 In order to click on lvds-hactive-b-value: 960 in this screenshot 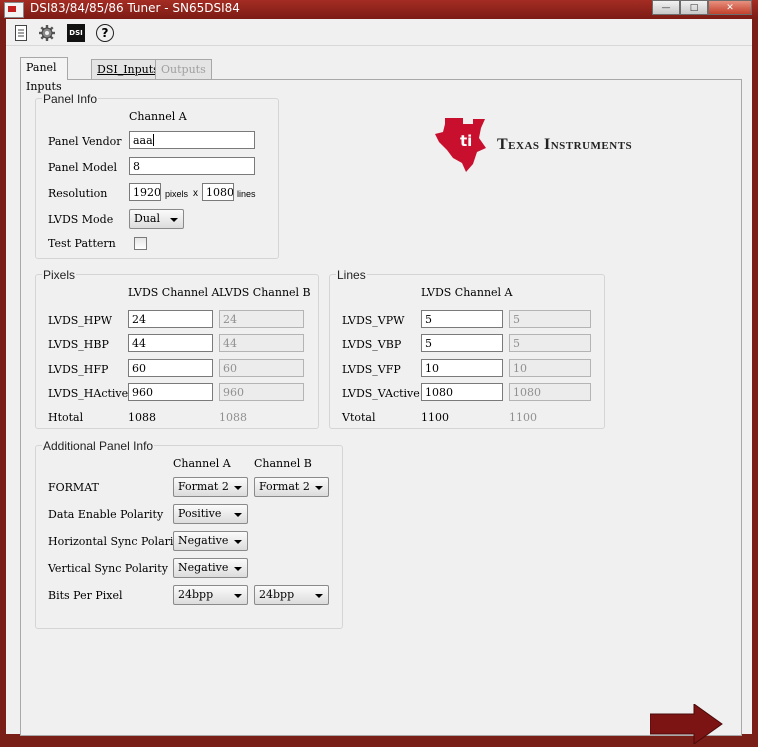, I will do `click(233, 392)`.